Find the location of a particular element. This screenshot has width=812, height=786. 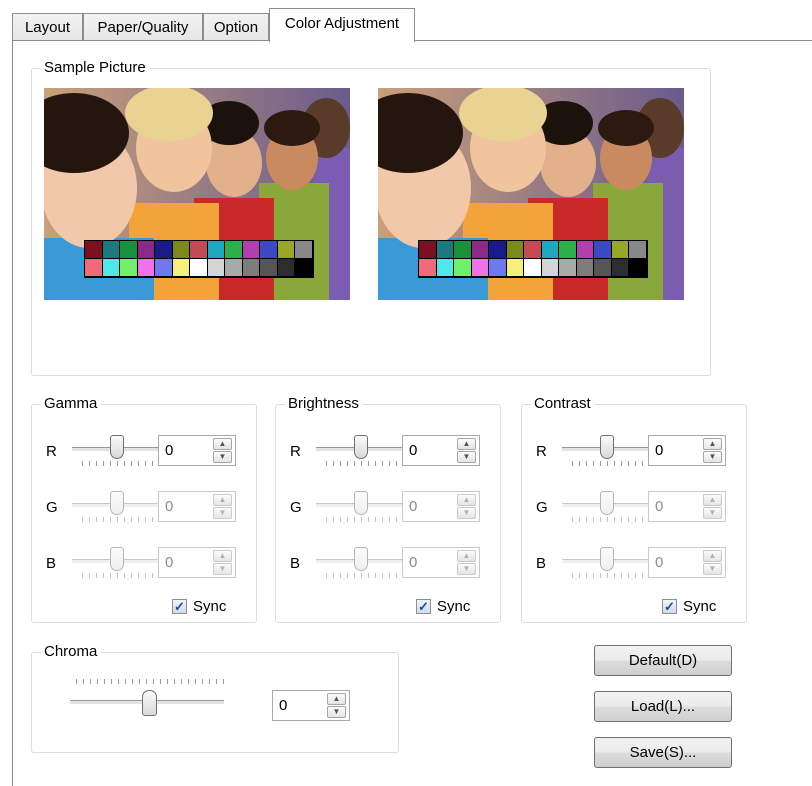

sample-image-adjusted is located at coordinates (531, 194).